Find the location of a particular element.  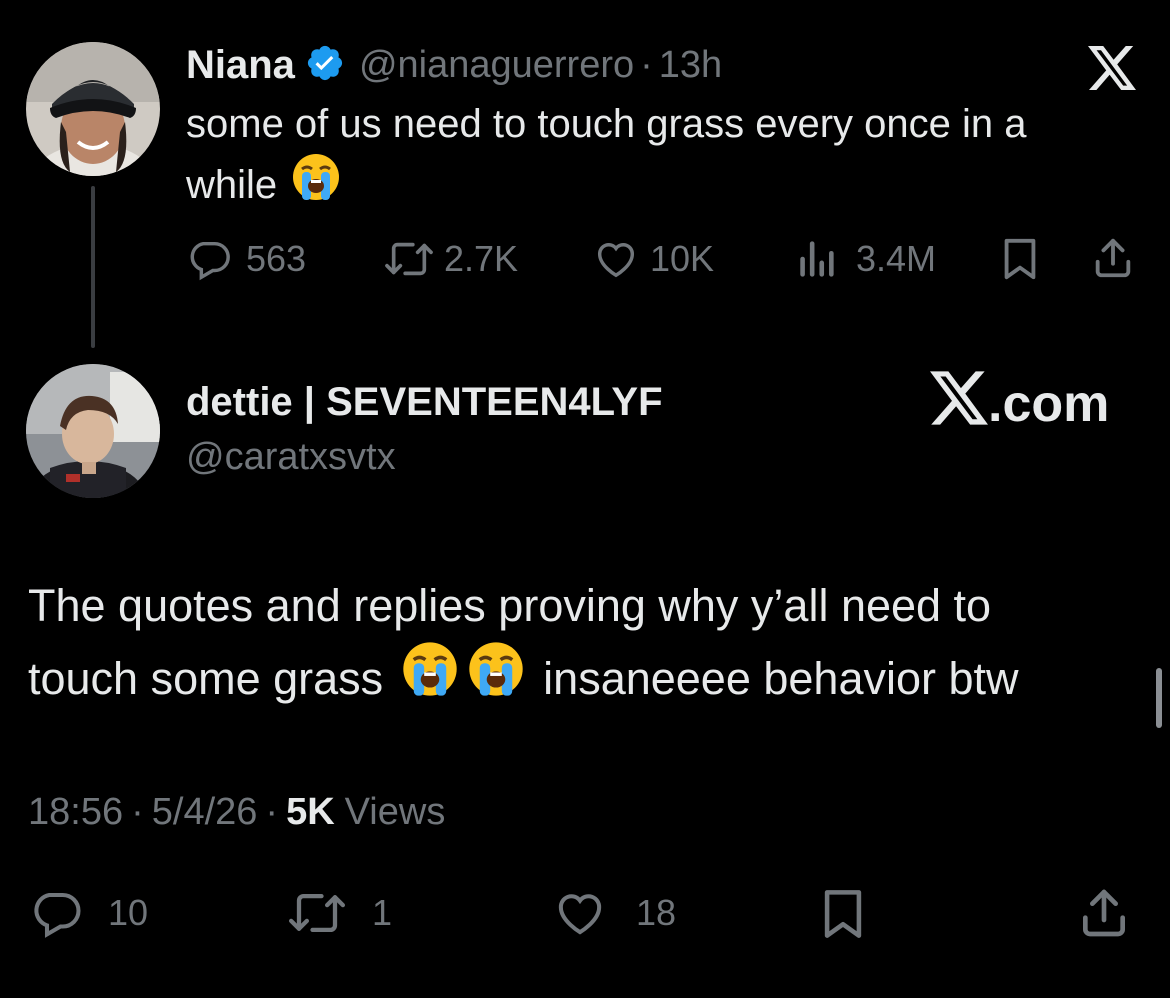

parent-tweet-header: Niana @nianaguerrero · 13h is located at coordinates (454, 65).